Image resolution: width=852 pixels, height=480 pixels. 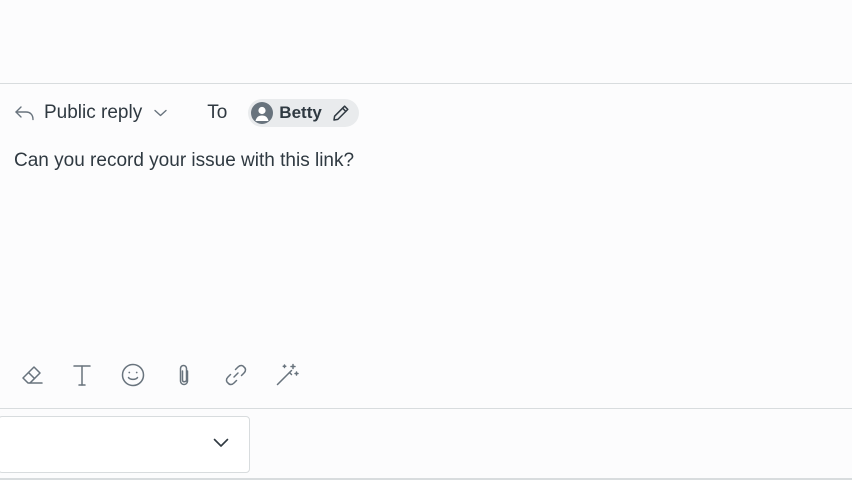 I want to click on text-format-icon, so click(x=82, y=375).